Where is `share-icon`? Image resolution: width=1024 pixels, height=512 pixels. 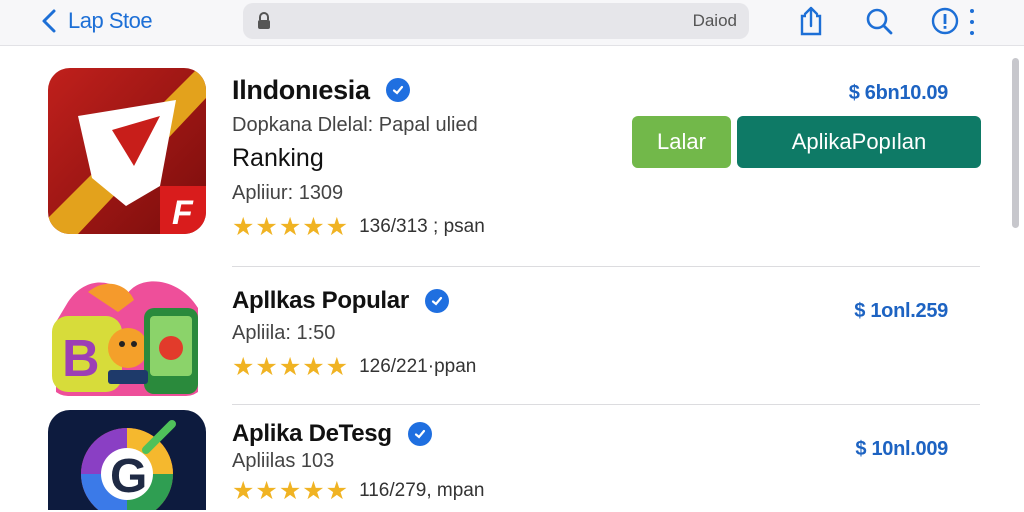 share-icon is located at coordinates (811, 21).